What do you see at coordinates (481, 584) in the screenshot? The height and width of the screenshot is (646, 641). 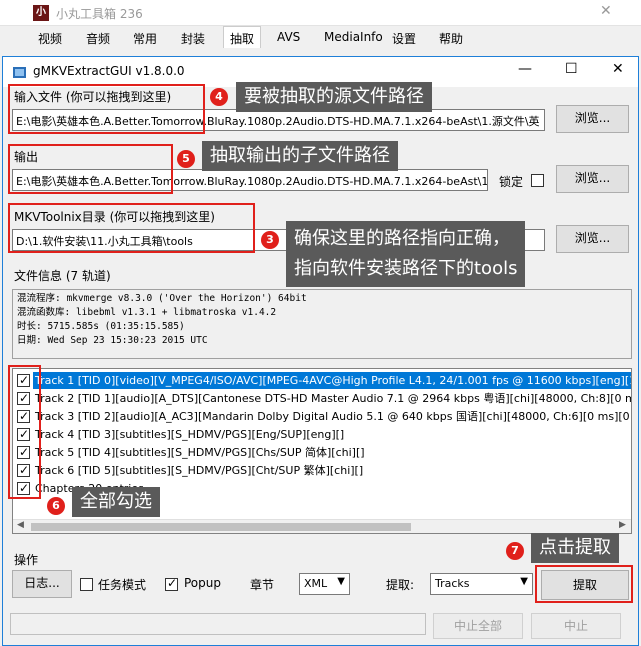 I see `extract-type-select: Tracks ▼` at bounding box center [481, 584].